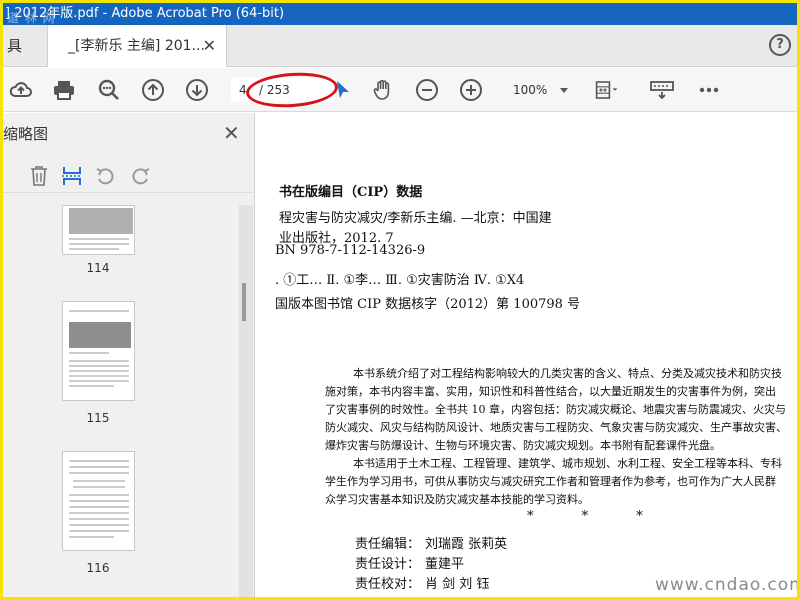  What do you see at coordinates (780, 45) in the screenshot?
I see `help-icon: ?` at bounding box center [780, 45].